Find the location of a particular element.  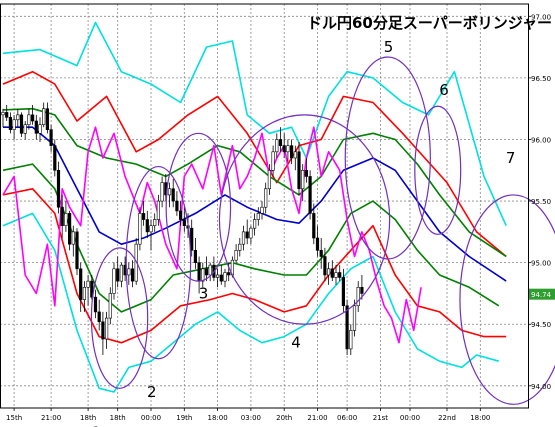

x-tick-label: 15th is located at coordinates (14, 418).